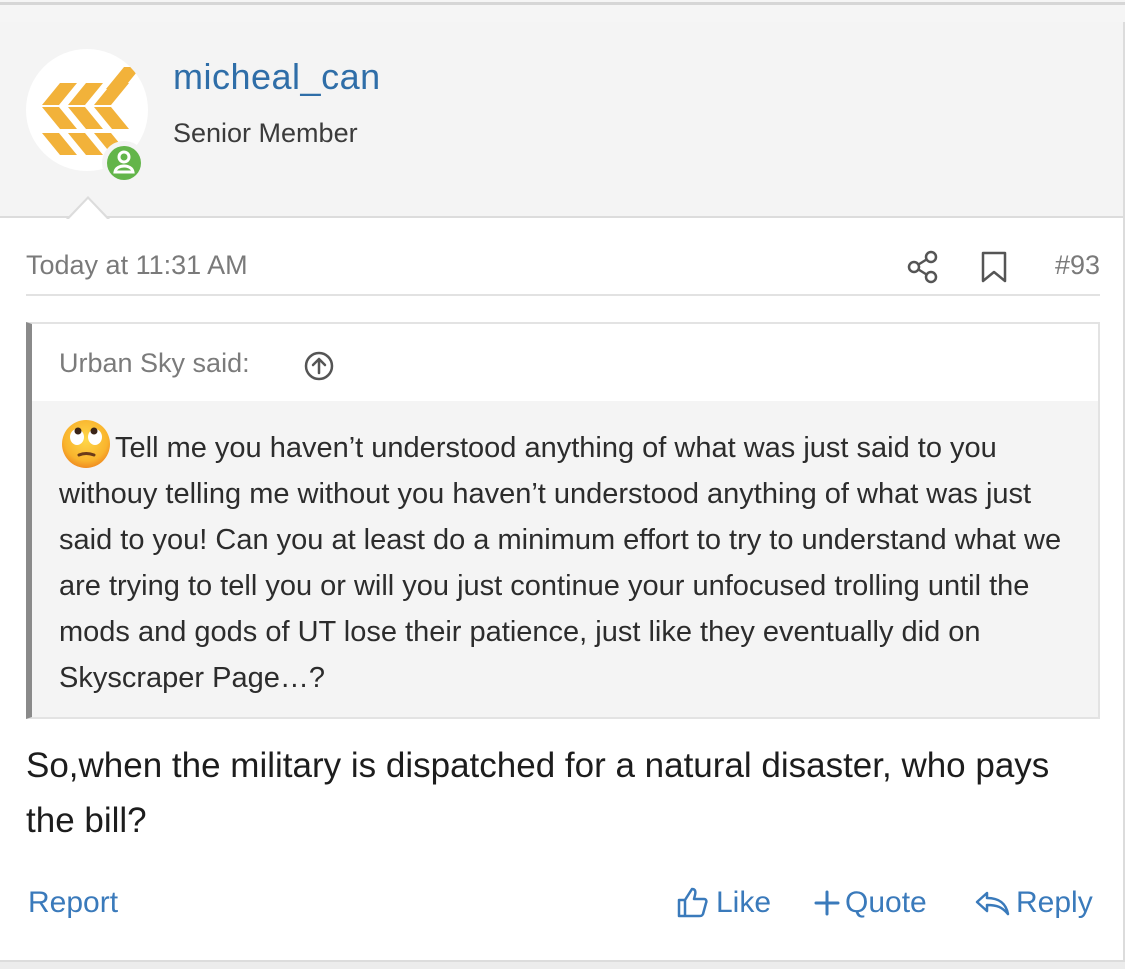  Describe the element at coordinates (994, 267) in the screenshot. I see `bookmark-icon` at that location.